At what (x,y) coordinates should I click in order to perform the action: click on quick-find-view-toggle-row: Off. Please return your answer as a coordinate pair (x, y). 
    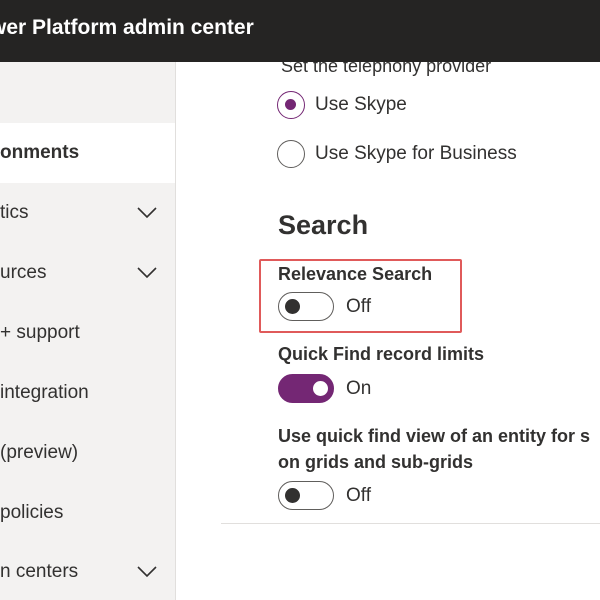
    Looking at the image, I should click on (324, 495).